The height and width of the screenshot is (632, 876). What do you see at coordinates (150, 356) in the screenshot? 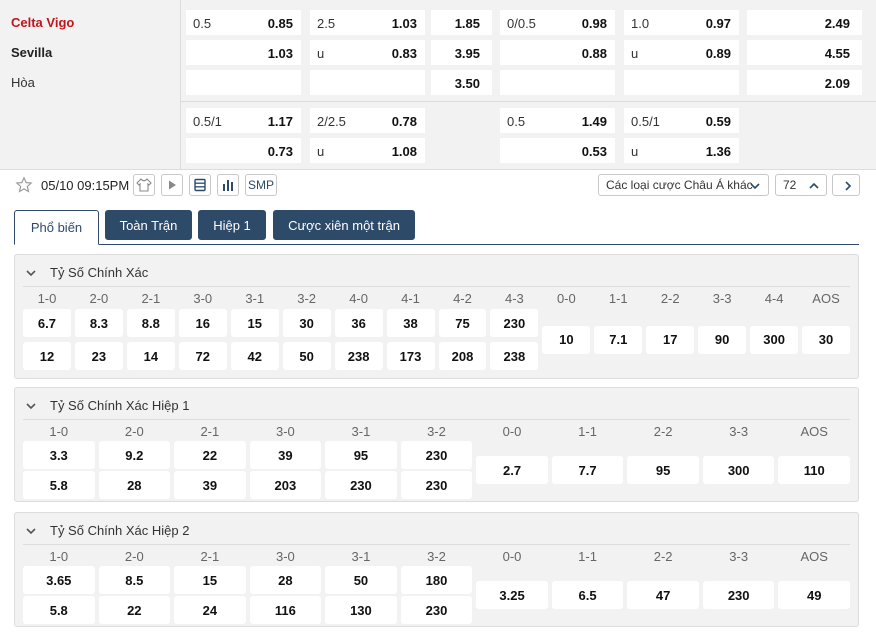
I see `score-odds-button: 14` at bounding box center [150, 356].